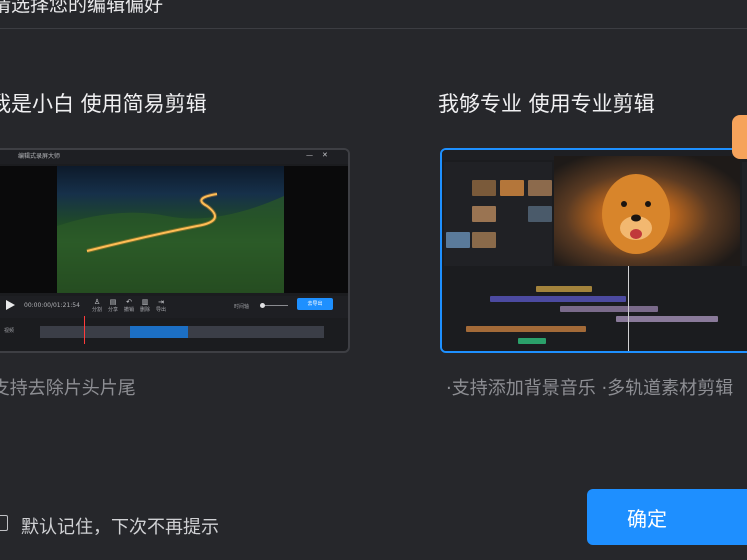  I want to click on option-pro-description: ·支持添加背景音乐 ·多轨道素材剪辑, so click(590, 388).